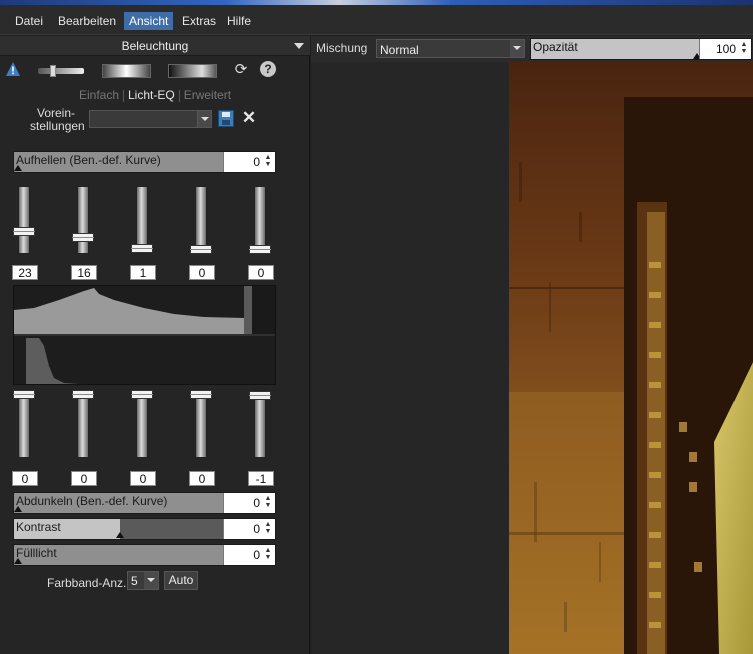 This screenshot has height=654, width=753. Describe the element at coordinates (239, 21) in the screenshot. I see `menu-hilfe: Hilfe` at that location.